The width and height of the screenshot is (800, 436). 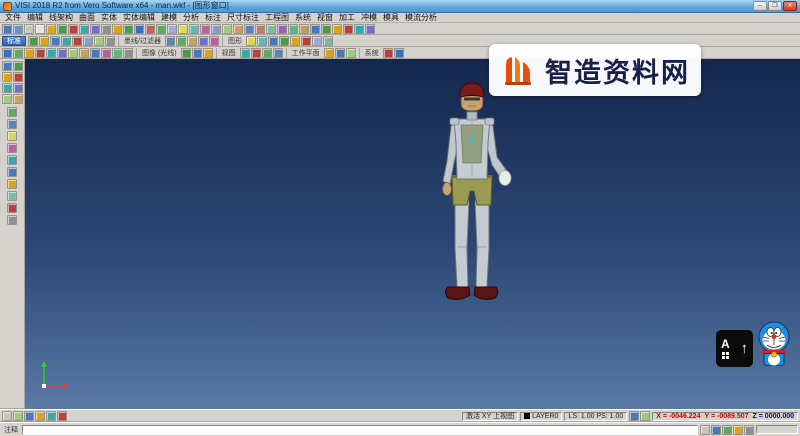 I want to click on menu-item: 视窗, so click(x=325, y=18).